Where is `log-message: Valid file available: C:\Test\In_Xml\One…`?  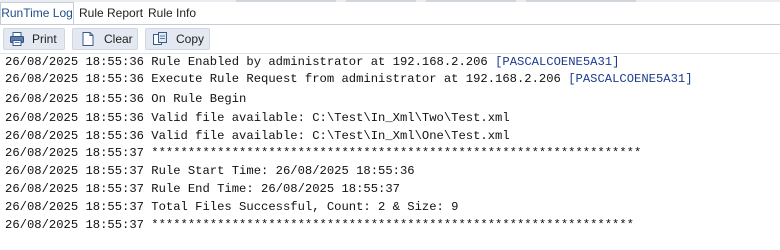
log-message: Valid file available: C:\Test\In_Xml\One… is located at coordinates (330, 136).